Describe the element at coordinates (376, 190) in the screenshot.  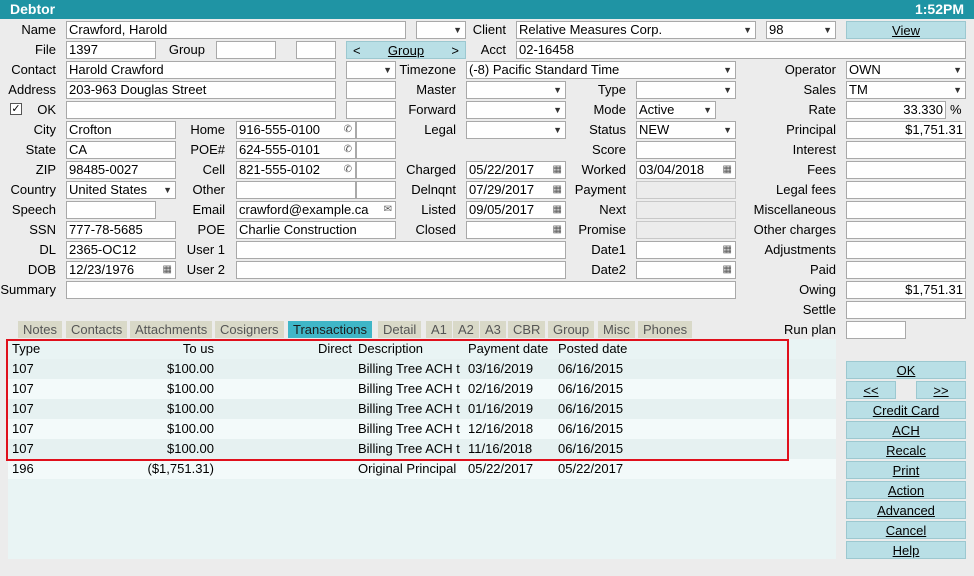
I see `other-ext-field` at that location.